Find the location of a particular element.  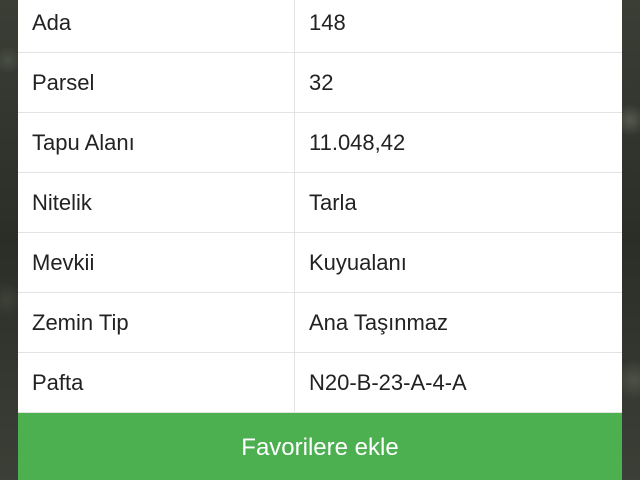

row-label: Ada is located at coordinates (52, 22).